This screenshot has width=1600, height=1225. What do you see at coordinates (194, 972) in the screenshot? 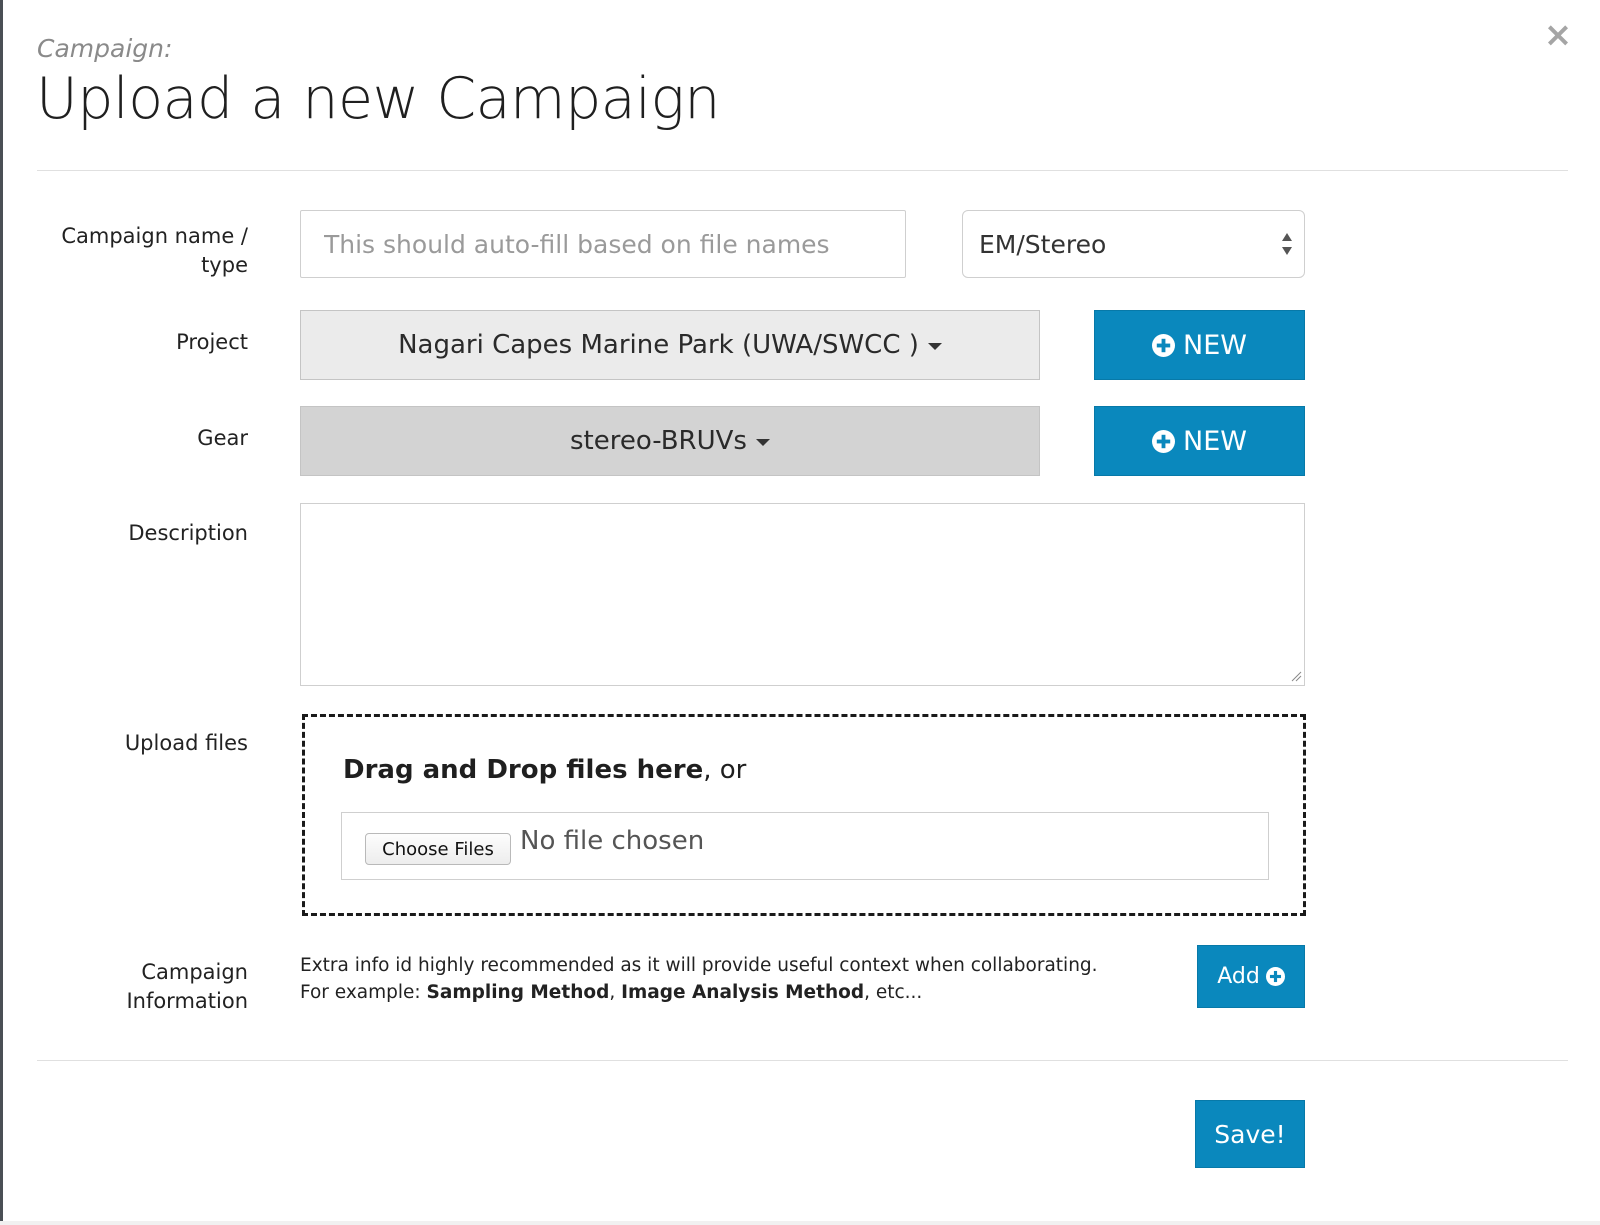
I see `campaign-information-label-line1: Campaign` at bounding box center [194, 972].